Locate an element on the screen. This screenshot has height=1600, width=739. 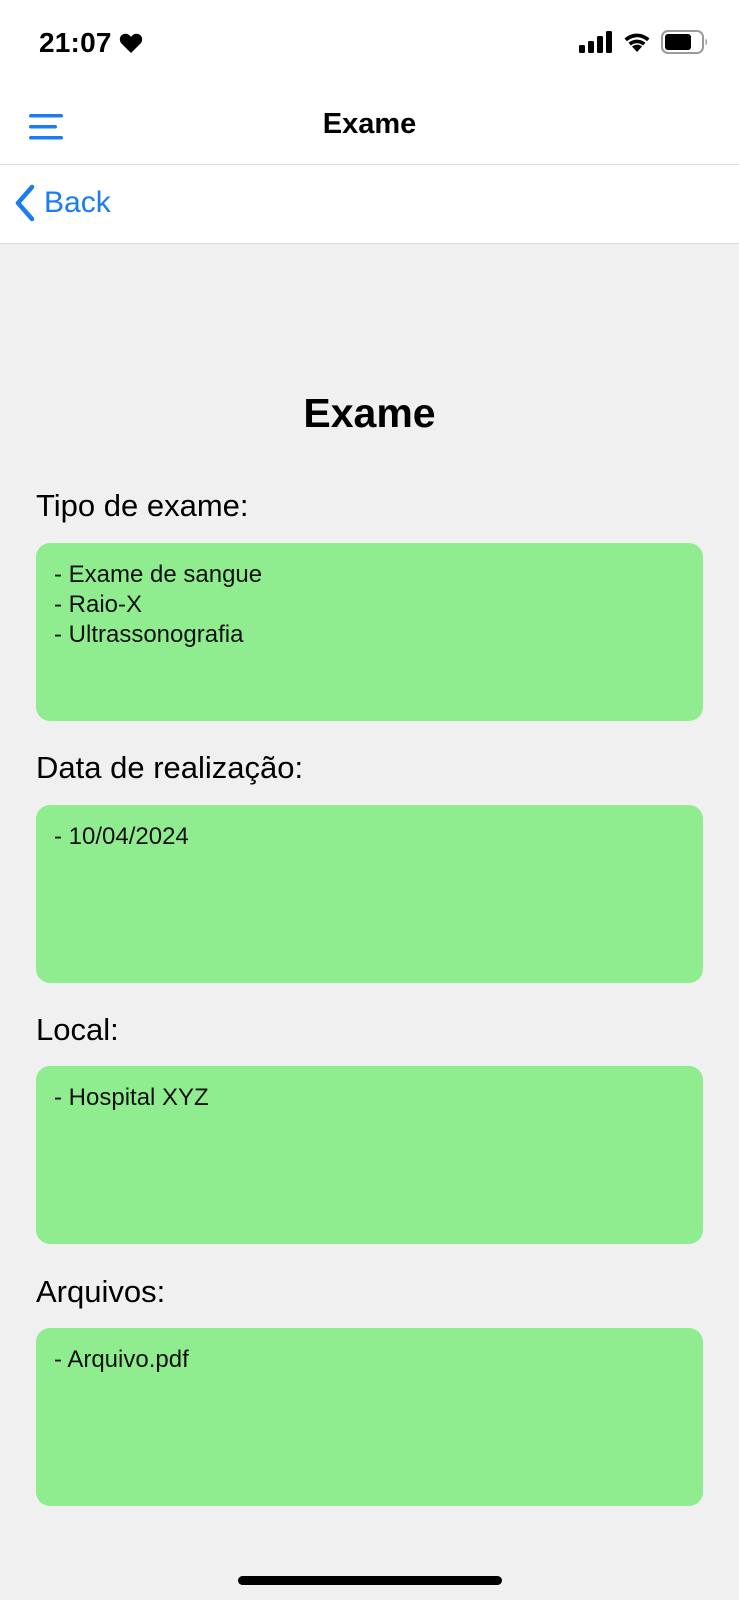
files-box: - Arquivo.pdf is located at coordinates (369, 1417).